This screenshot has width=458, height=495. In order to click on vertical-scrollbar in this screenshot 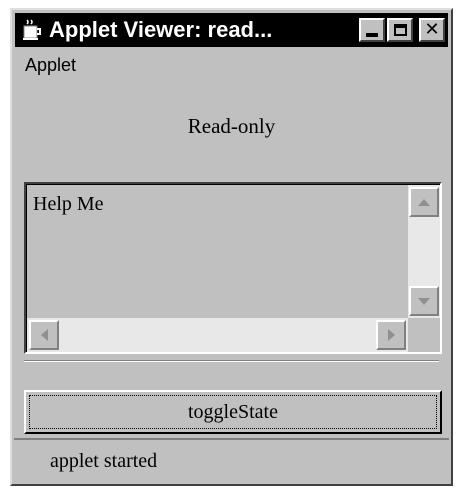, I will do `click(424, 251)`.